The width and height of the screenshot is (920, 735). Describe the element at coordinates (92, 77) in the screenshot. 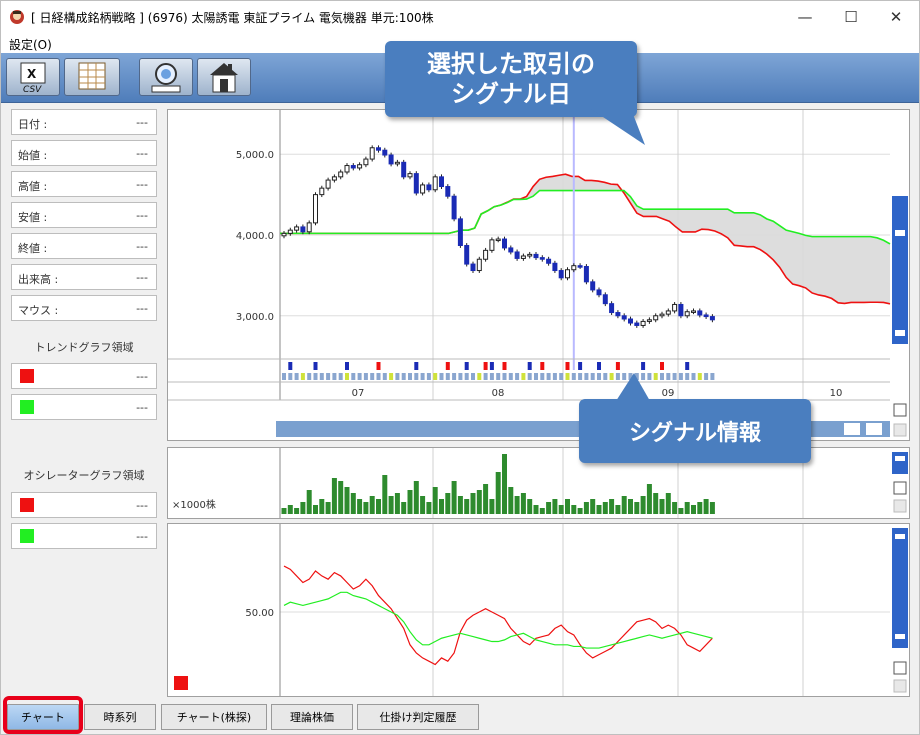

I see `spreadsheet-button` at that location.